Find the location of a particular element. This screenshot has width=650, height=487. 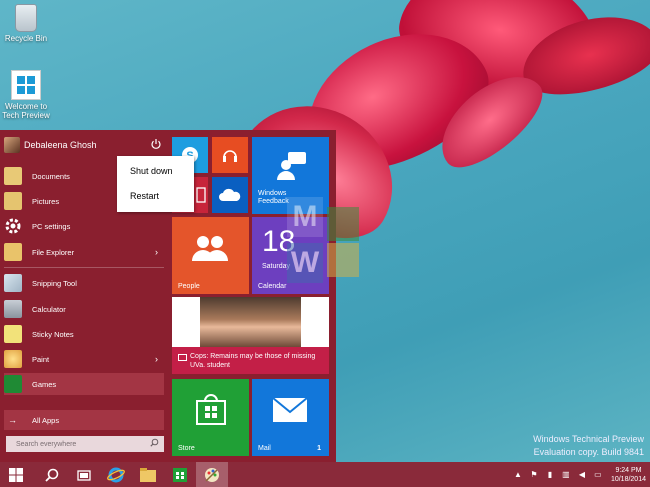

taskbar-store is located at coordinates (180, 474).